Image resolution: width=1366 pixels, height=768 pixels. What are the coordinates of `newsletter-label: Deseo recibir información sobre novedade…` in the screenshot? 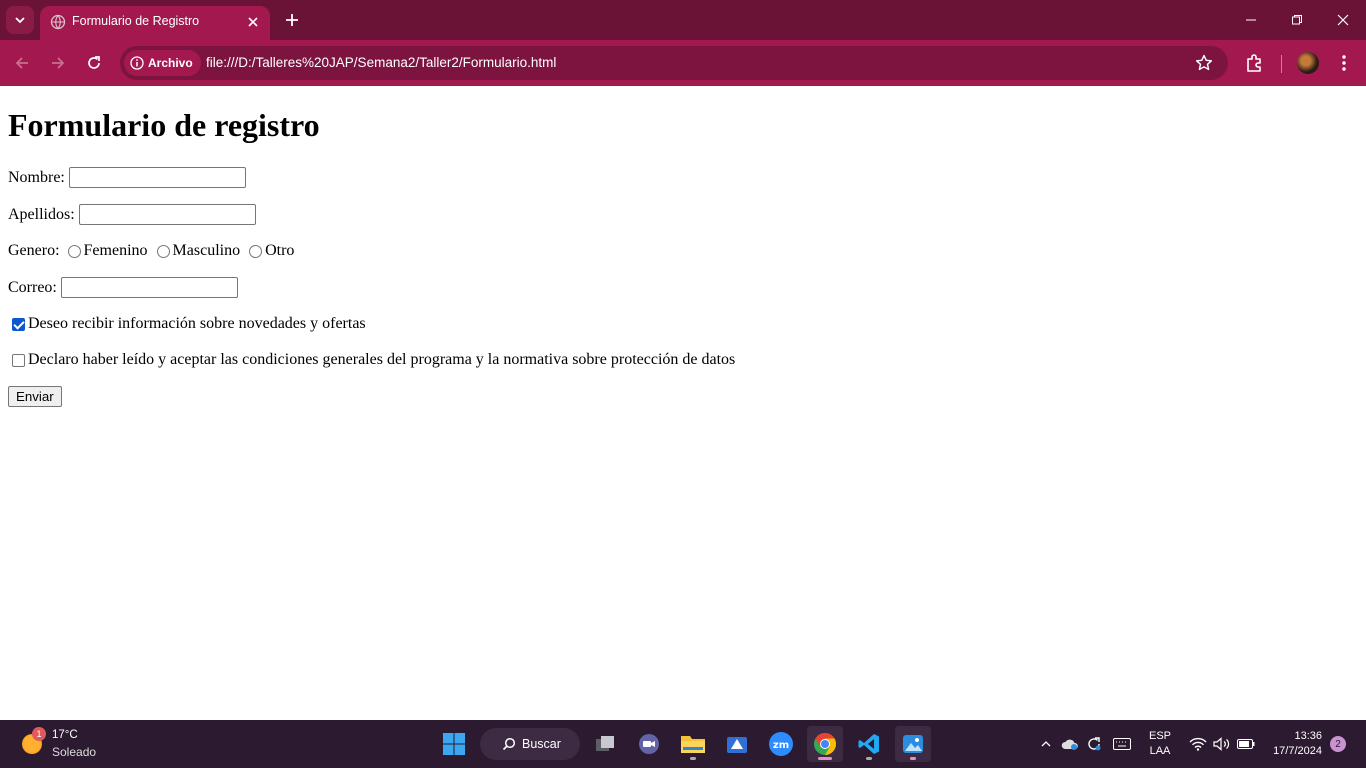 It's located at (197, 323).